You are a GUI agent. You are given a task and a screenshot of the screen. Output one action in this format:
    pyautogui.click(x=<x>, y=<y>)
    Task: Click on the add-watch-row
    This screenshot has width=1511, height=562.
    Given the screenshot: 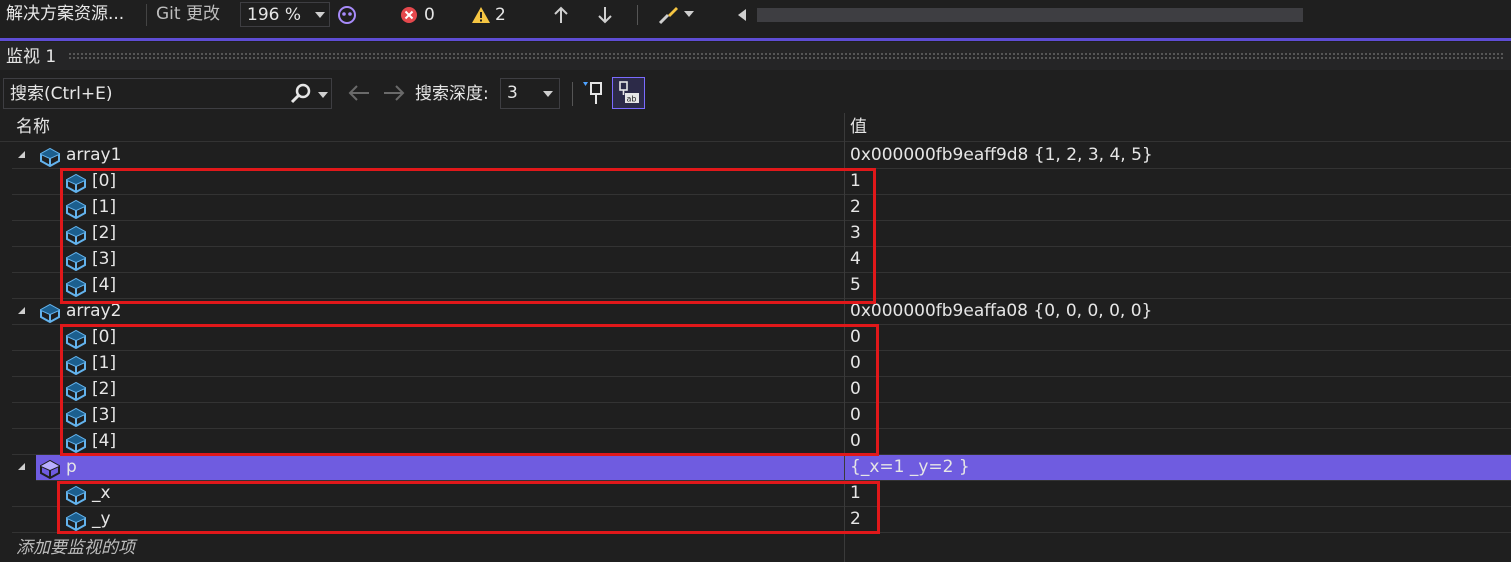 What is the action you would take?
    pyautogui.click(x=761, y=549)
    